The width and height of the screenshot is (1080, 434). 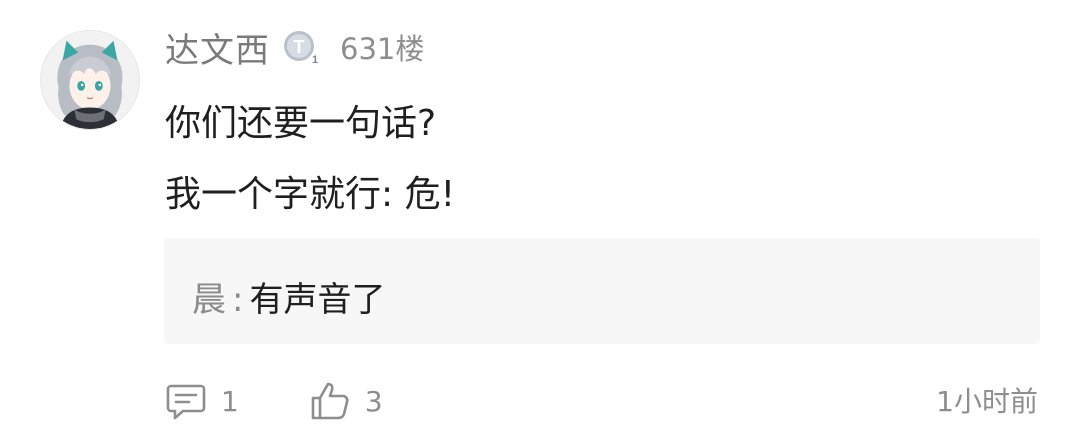 What do you see at coordinates (217, 47) in the screenshot?
I see `username: 达文西` at bounding box center [217, 47].